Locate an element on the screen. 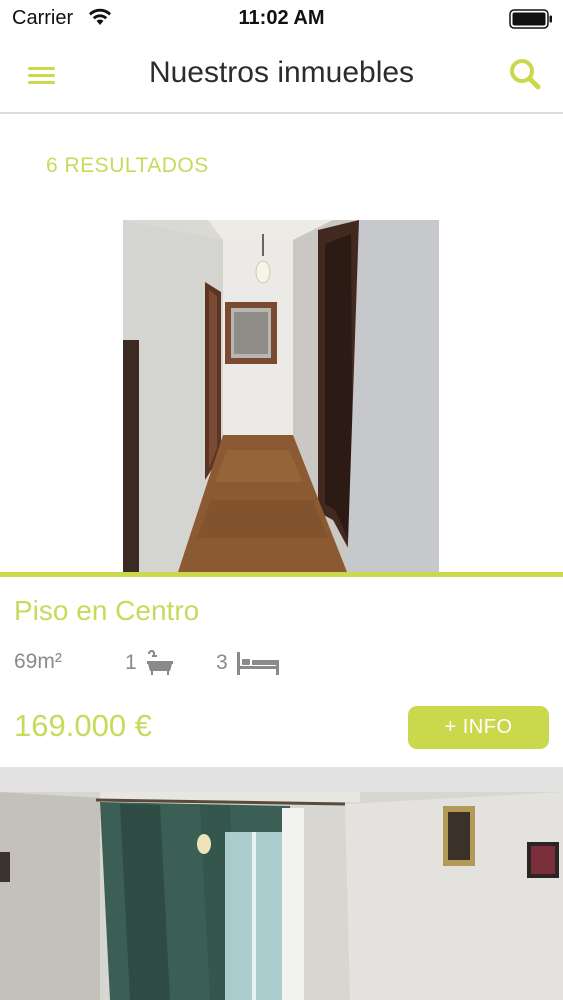 The image size is (563, 1000). card-accent-line is located at coordinates (281, 574).